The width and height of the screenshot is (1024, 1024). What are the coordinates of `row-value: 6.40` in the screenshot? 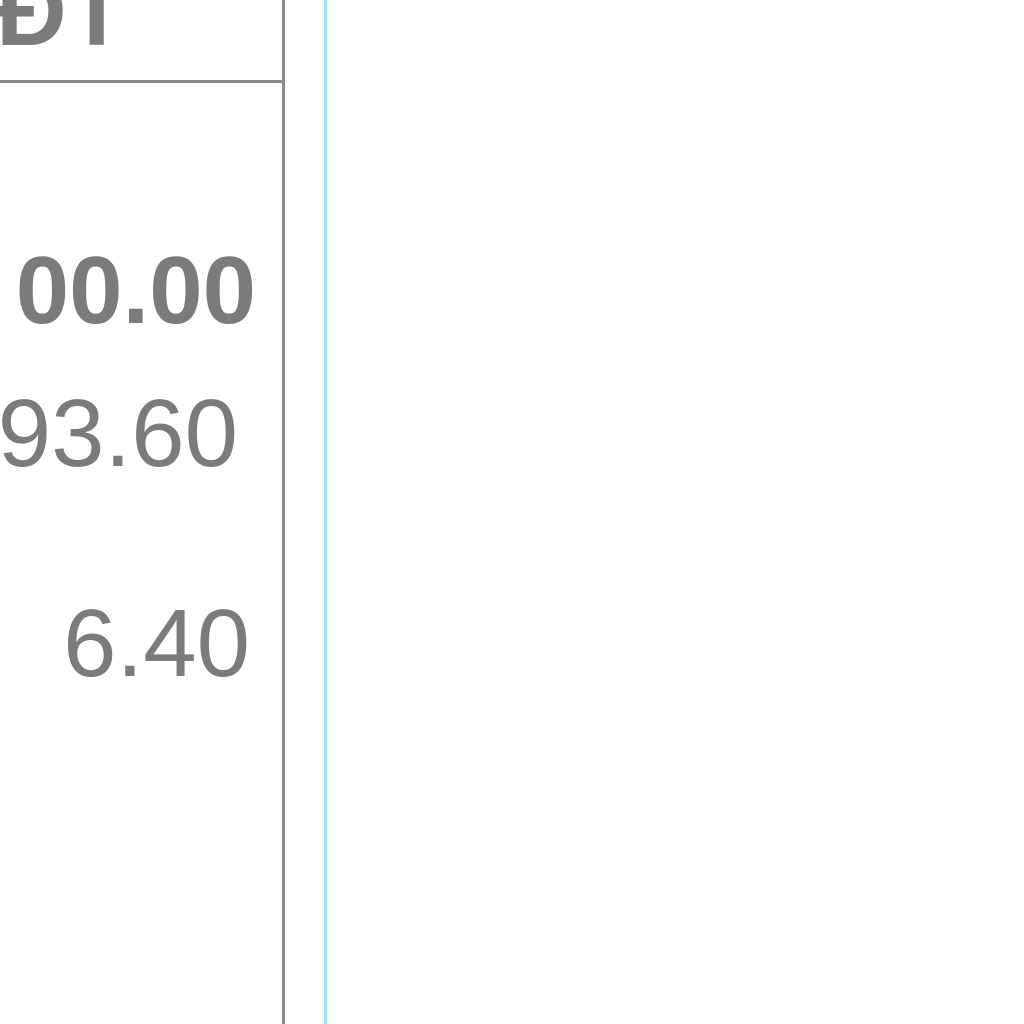 It's located at (156, 643).